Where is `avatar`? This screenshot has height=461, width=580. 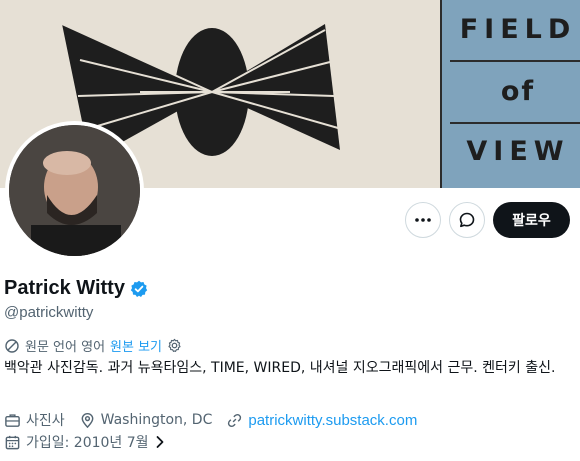 avatar is located at coordinates (74, 190).